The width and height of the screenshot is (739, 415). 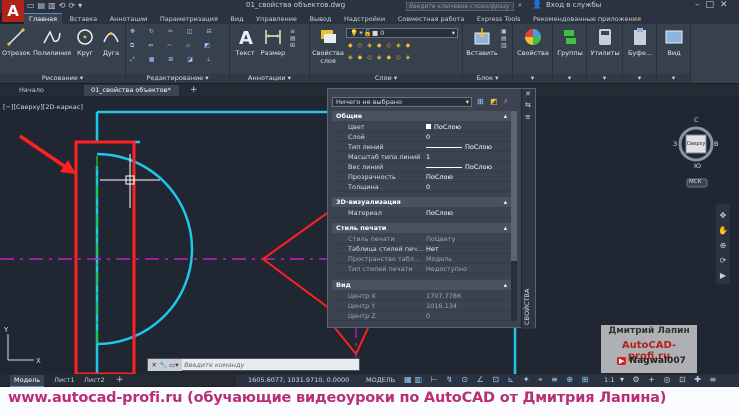 I want to click on view-tool: Вид, so click(x=674, y=42).